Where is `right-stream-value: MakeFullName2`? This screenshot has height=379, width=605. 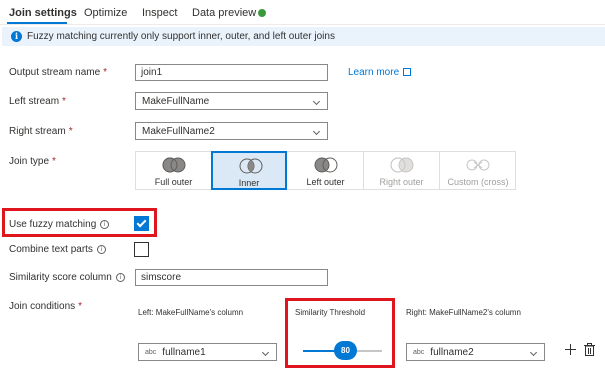
right-stream-value: MakeFullName2 is located at coordinates (178, 131).